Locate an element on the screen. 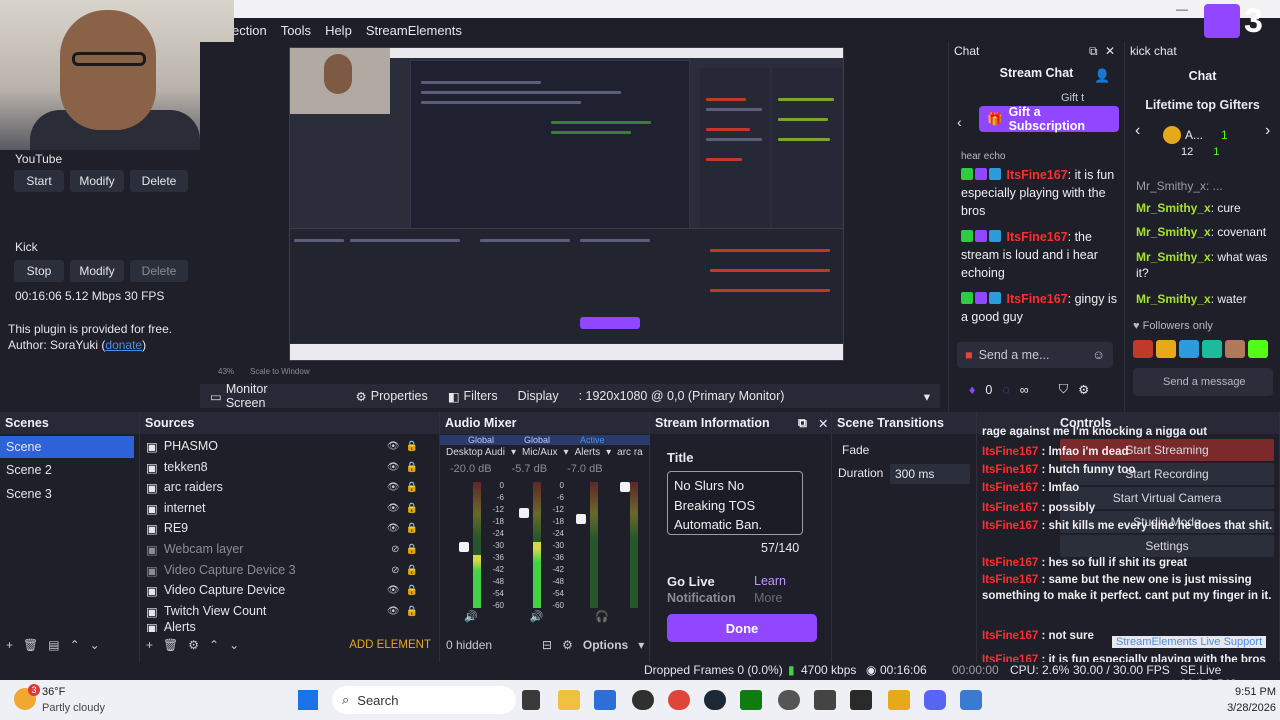 The image size is (1280, 720). mixer-layout-icon: ⊟ is located at coordinates (547, 645).